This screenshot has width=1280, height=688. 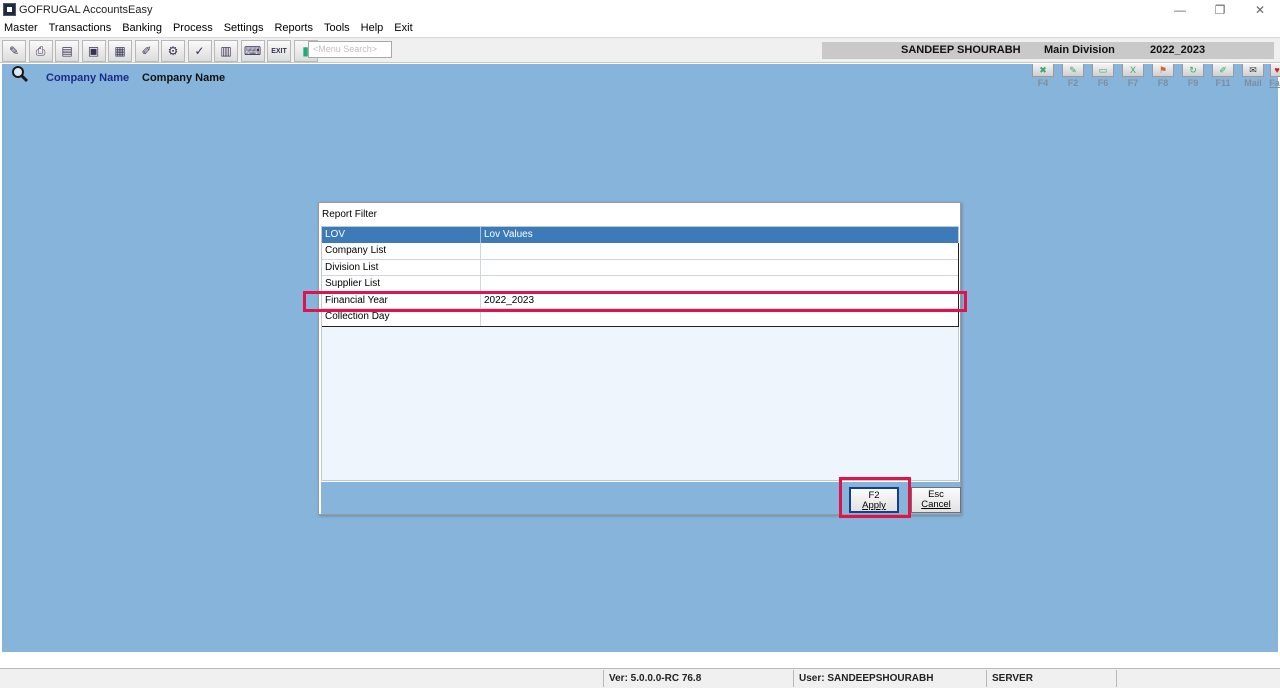 What do you see at coordinates (173, 51) in the screenshot?
I see `gear-doc-icon: ⚙` at bounding box center [173, 51].